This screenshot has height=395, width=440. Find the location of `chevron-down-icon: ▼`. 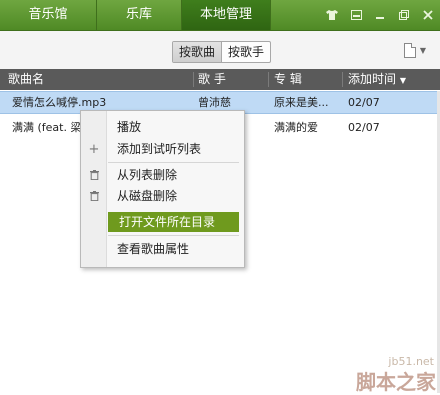

chevron-down-icon: ▼ is located at coordinates (422, 50).